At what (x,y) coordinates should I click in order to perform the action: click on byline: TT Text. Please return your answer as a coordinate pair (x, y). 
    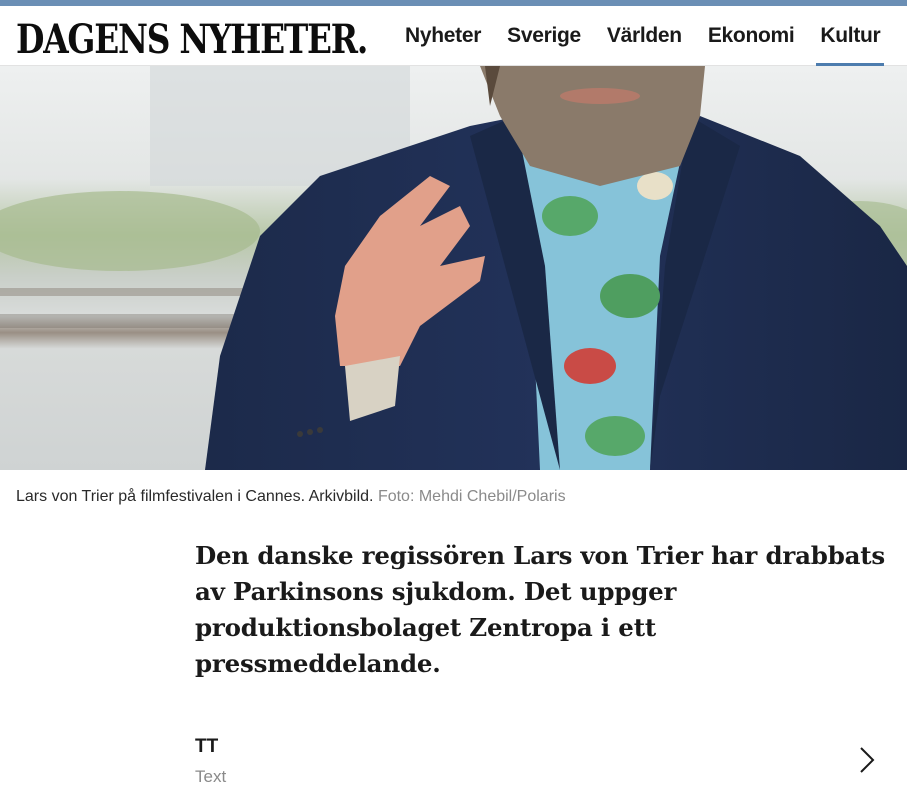
    Looking at the image, I should click on (545, 760).